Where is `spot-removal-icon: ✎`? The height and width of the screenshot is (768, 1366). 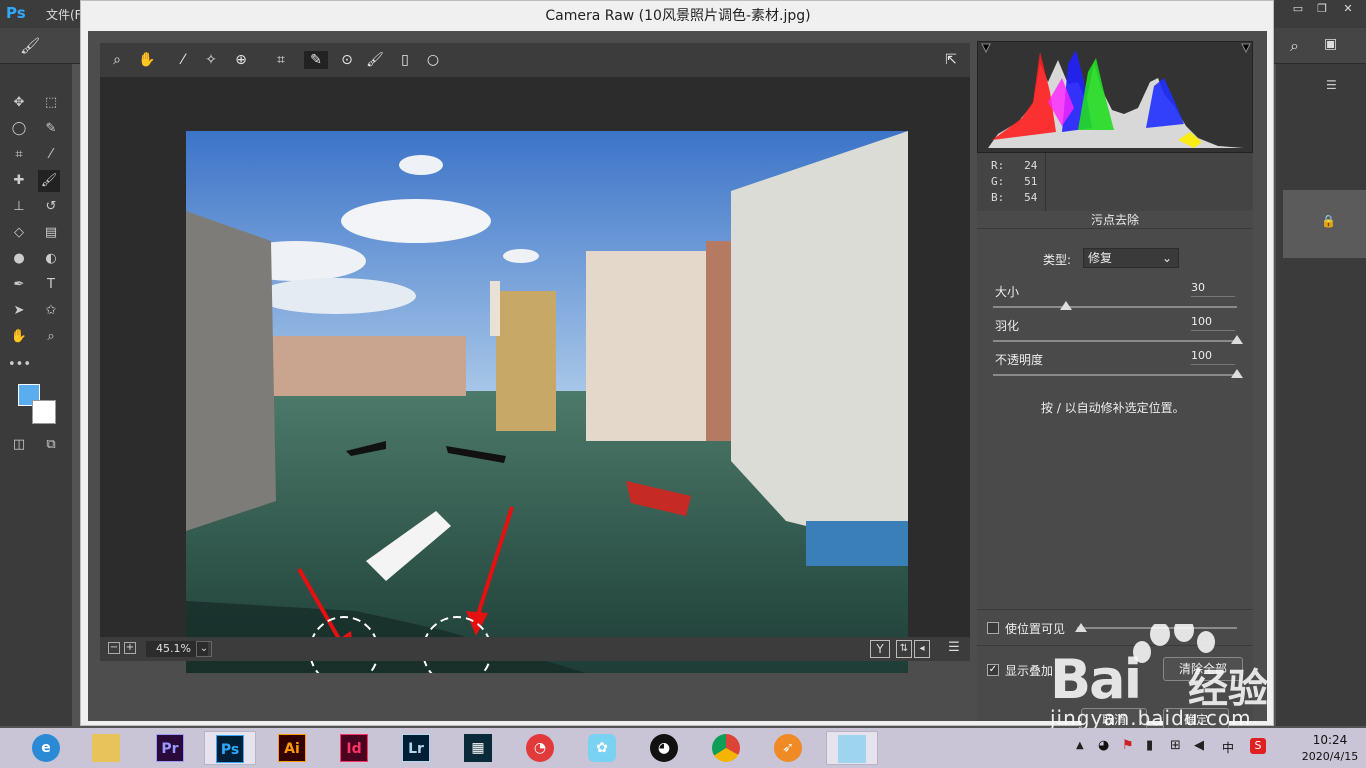
spot-removal-icon: ✎ is located at coordinates (316, 60).